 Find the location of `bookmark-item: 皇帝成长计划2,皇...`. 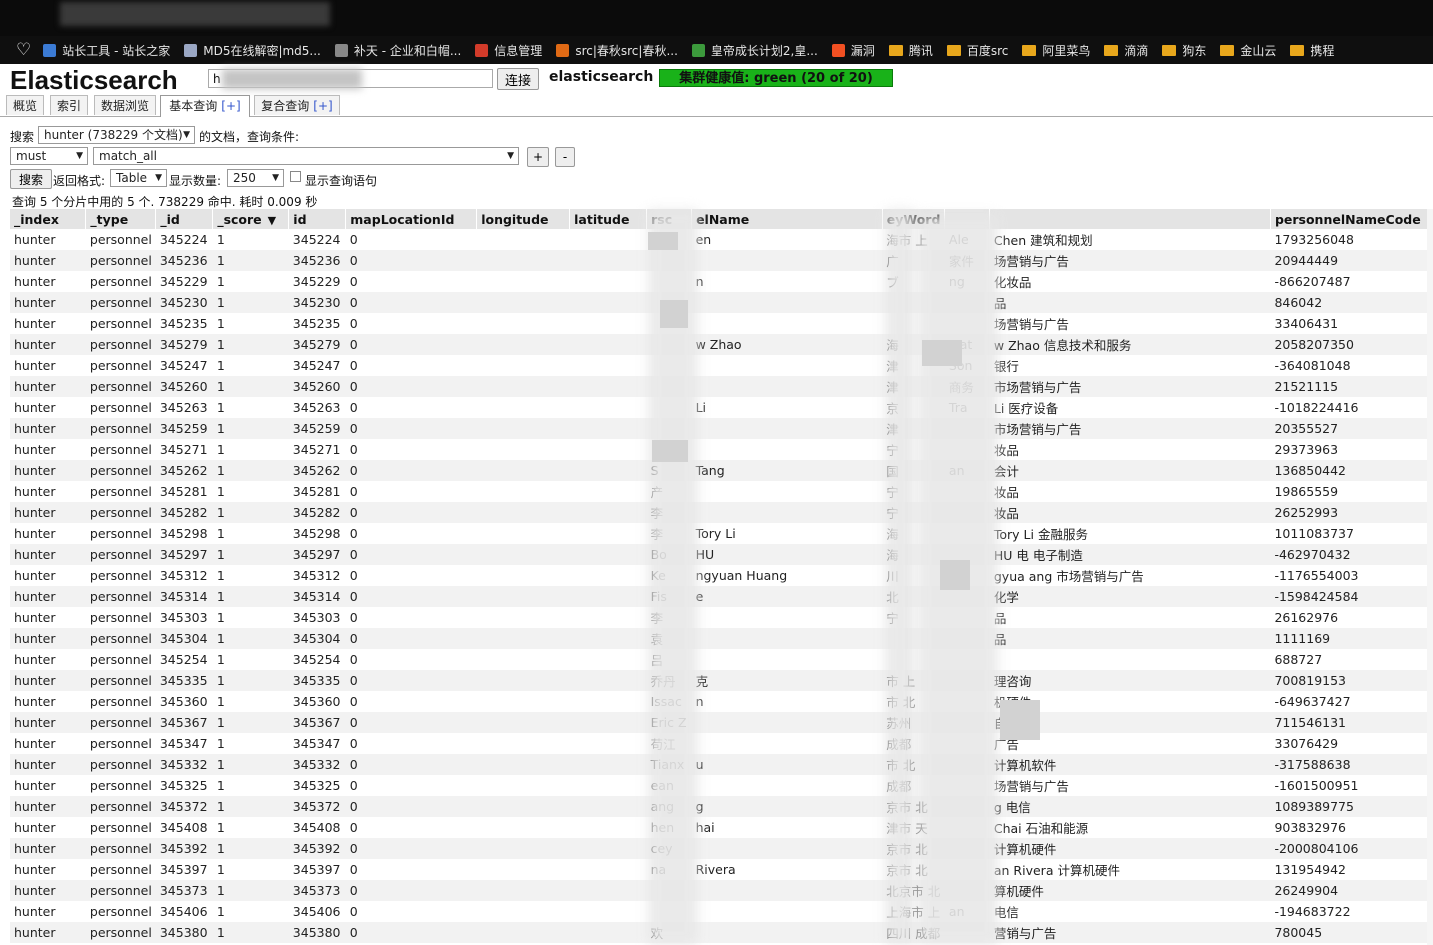

bookmark-item: 皇帝成长计划2,皇... is located at coordinates (754, 50).